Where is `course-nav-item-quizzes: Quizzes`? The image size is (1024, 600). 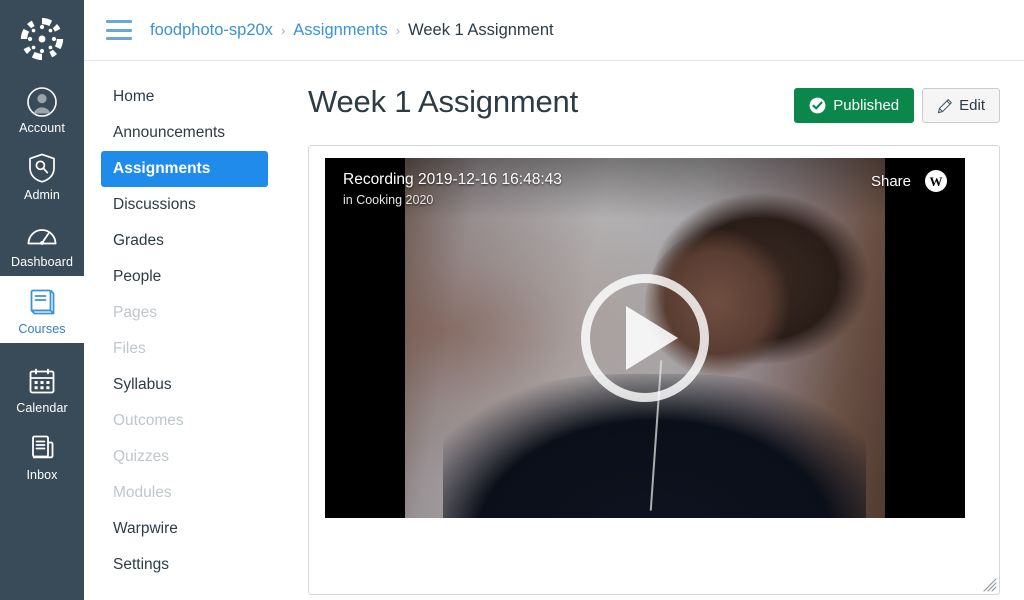
course-nav-item-quizzes: Quizzes is located at coordinates (184, 457).